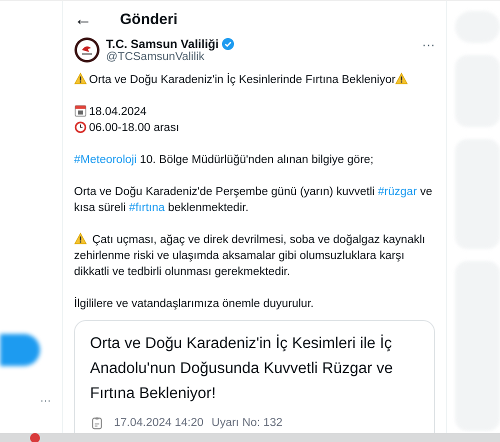  What do you see at coordinates (80, 126) in the screenshot?
I see `alarm-clock-icon` at bounding box center [80, 126].